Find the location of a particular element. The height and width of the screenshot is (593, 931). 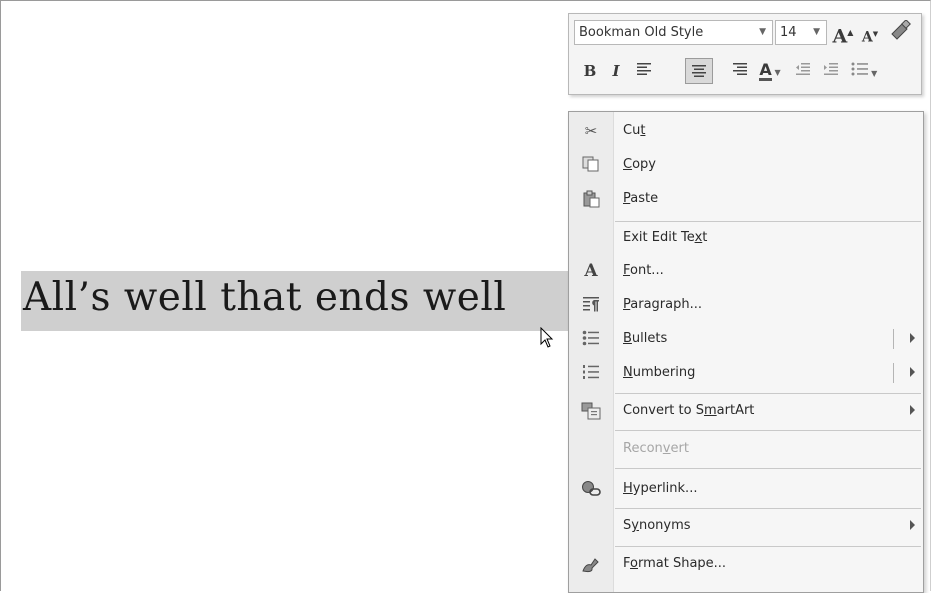

increase-indent-button is located at coordinates (831, 71).